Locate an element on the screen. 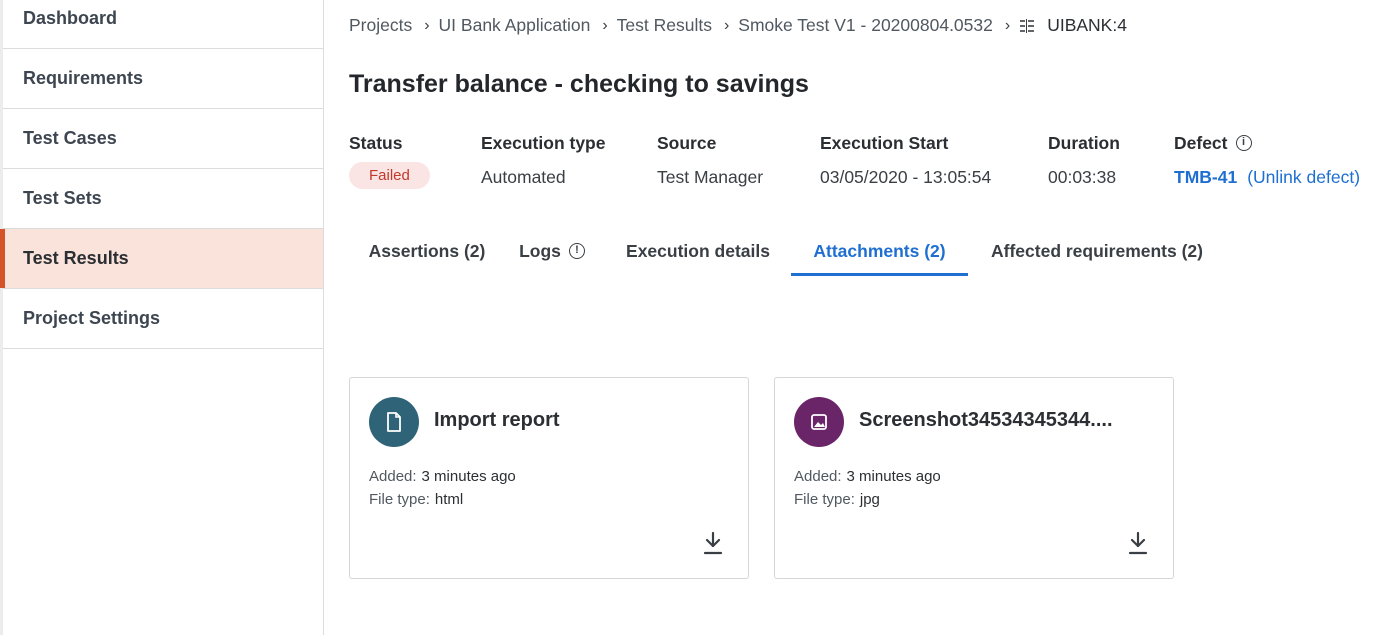  execution-start-value: 03/05/2020 - 13:05:54 is located at coordinates (906, 176).